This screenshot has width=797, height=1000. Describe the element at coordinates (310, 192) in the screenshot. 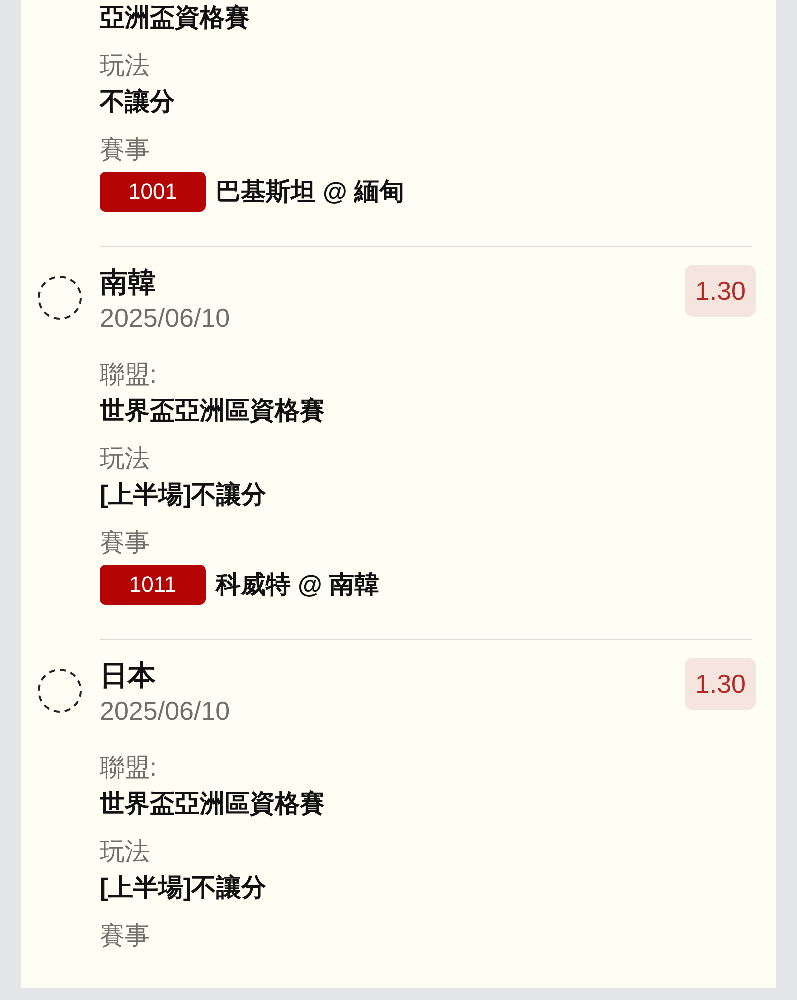

I see `event-match: 巴基斯坦 @ 緬甸` at that location.